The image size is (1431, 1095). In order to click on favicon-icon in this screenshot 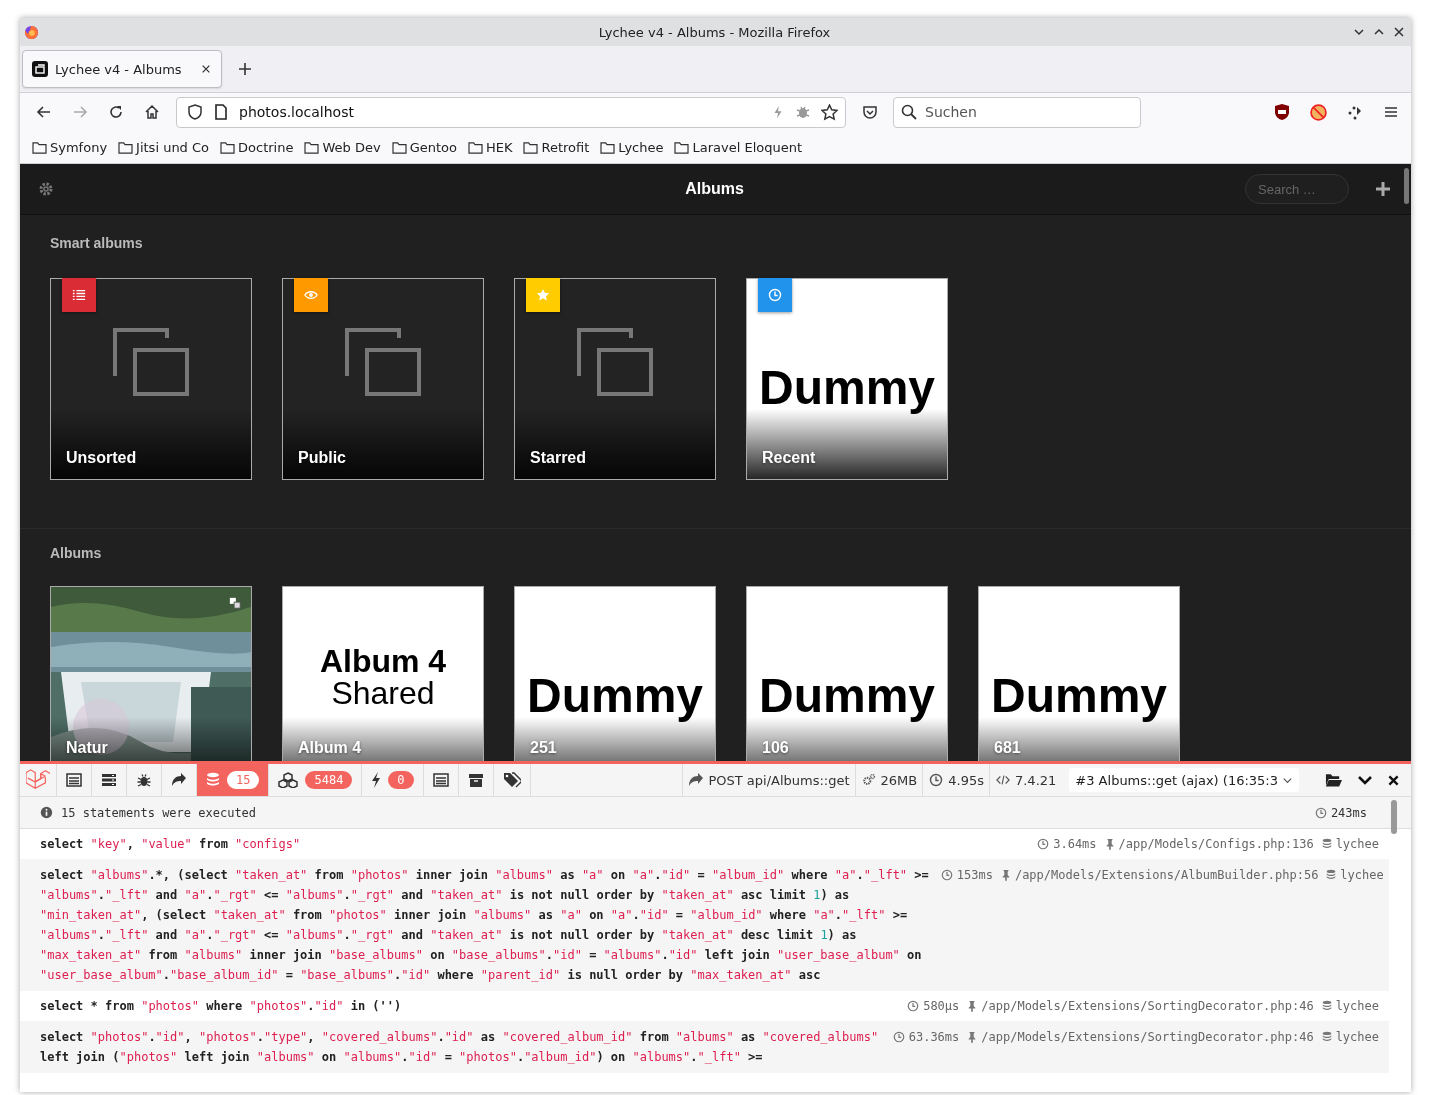, I will do `click(40, 69)`.